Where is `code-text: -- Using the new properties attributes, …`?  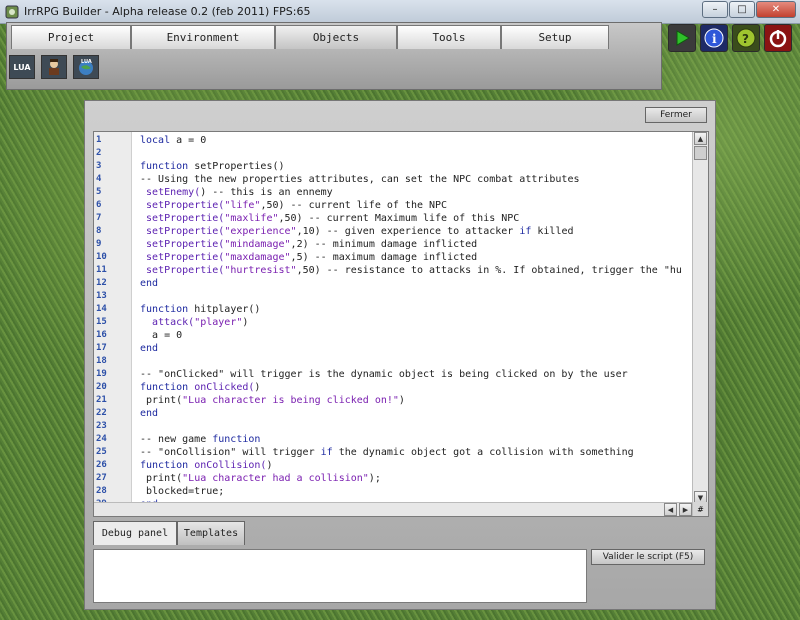 code-text: -- Using the new properties attributes, … is located at coordinates (360, 179).